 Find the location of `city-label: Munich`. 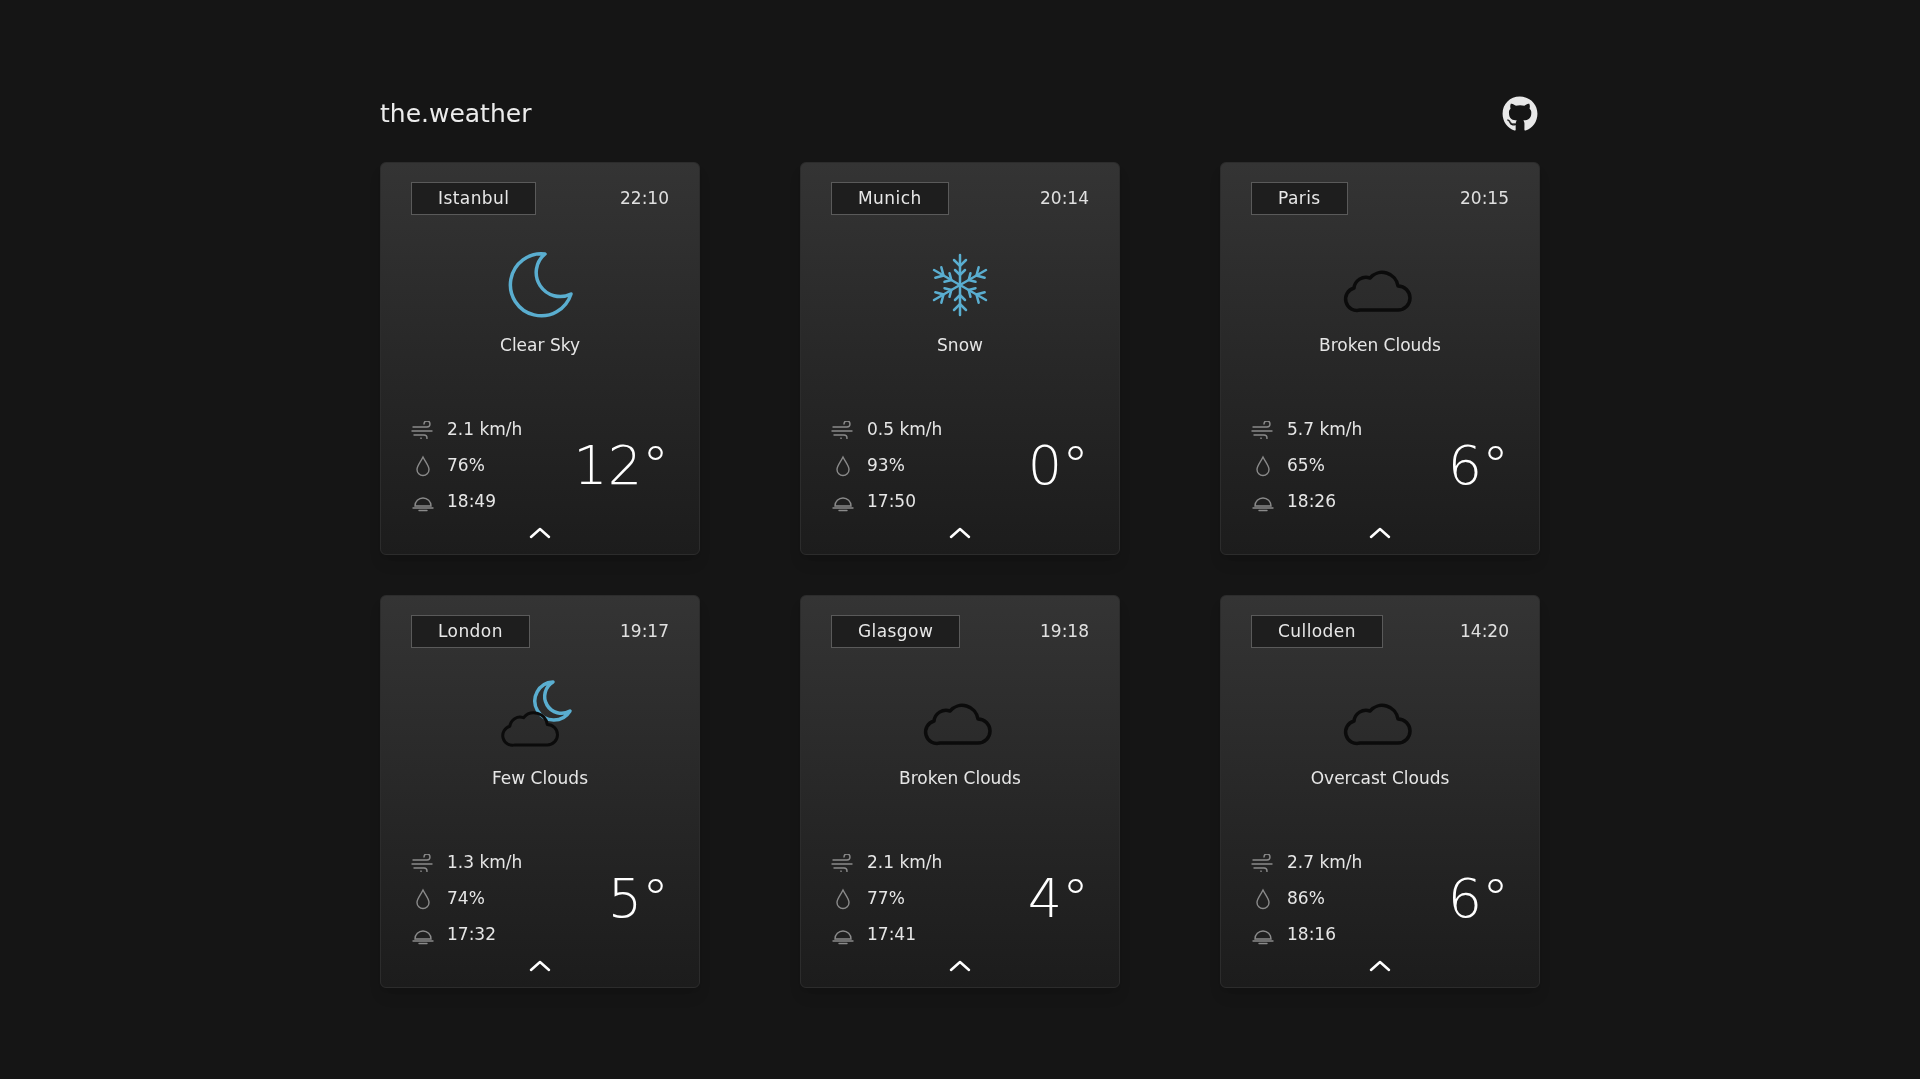

city-label: Munich is located at coordinates (890, 198).